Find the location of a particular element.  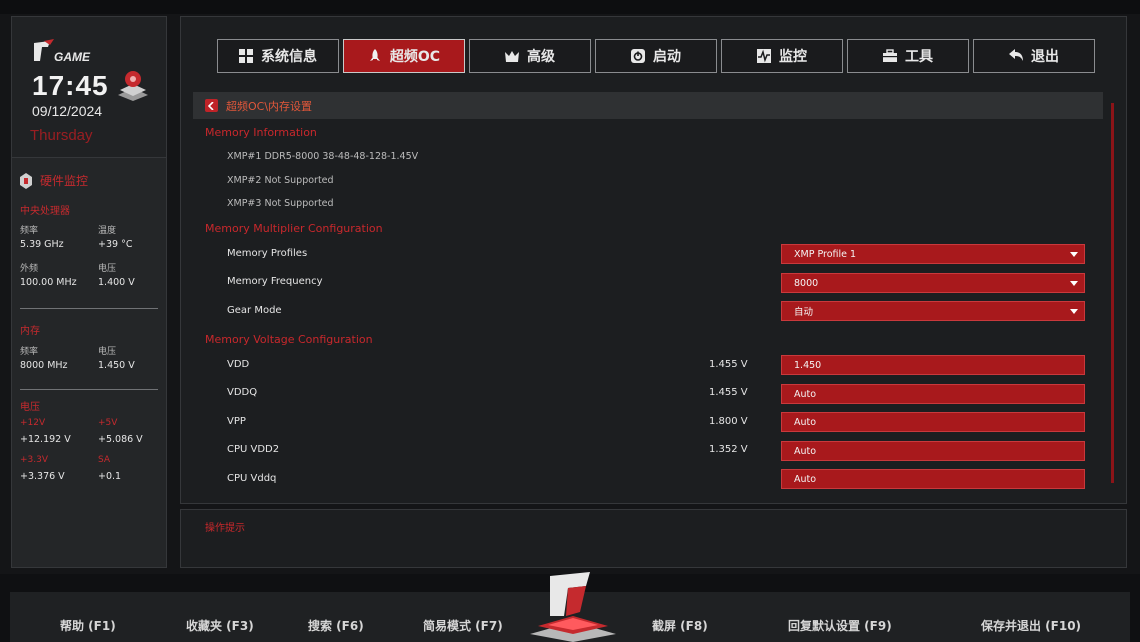

mem-freq-value: 8000 MHz is located at coordinates (44, 365).